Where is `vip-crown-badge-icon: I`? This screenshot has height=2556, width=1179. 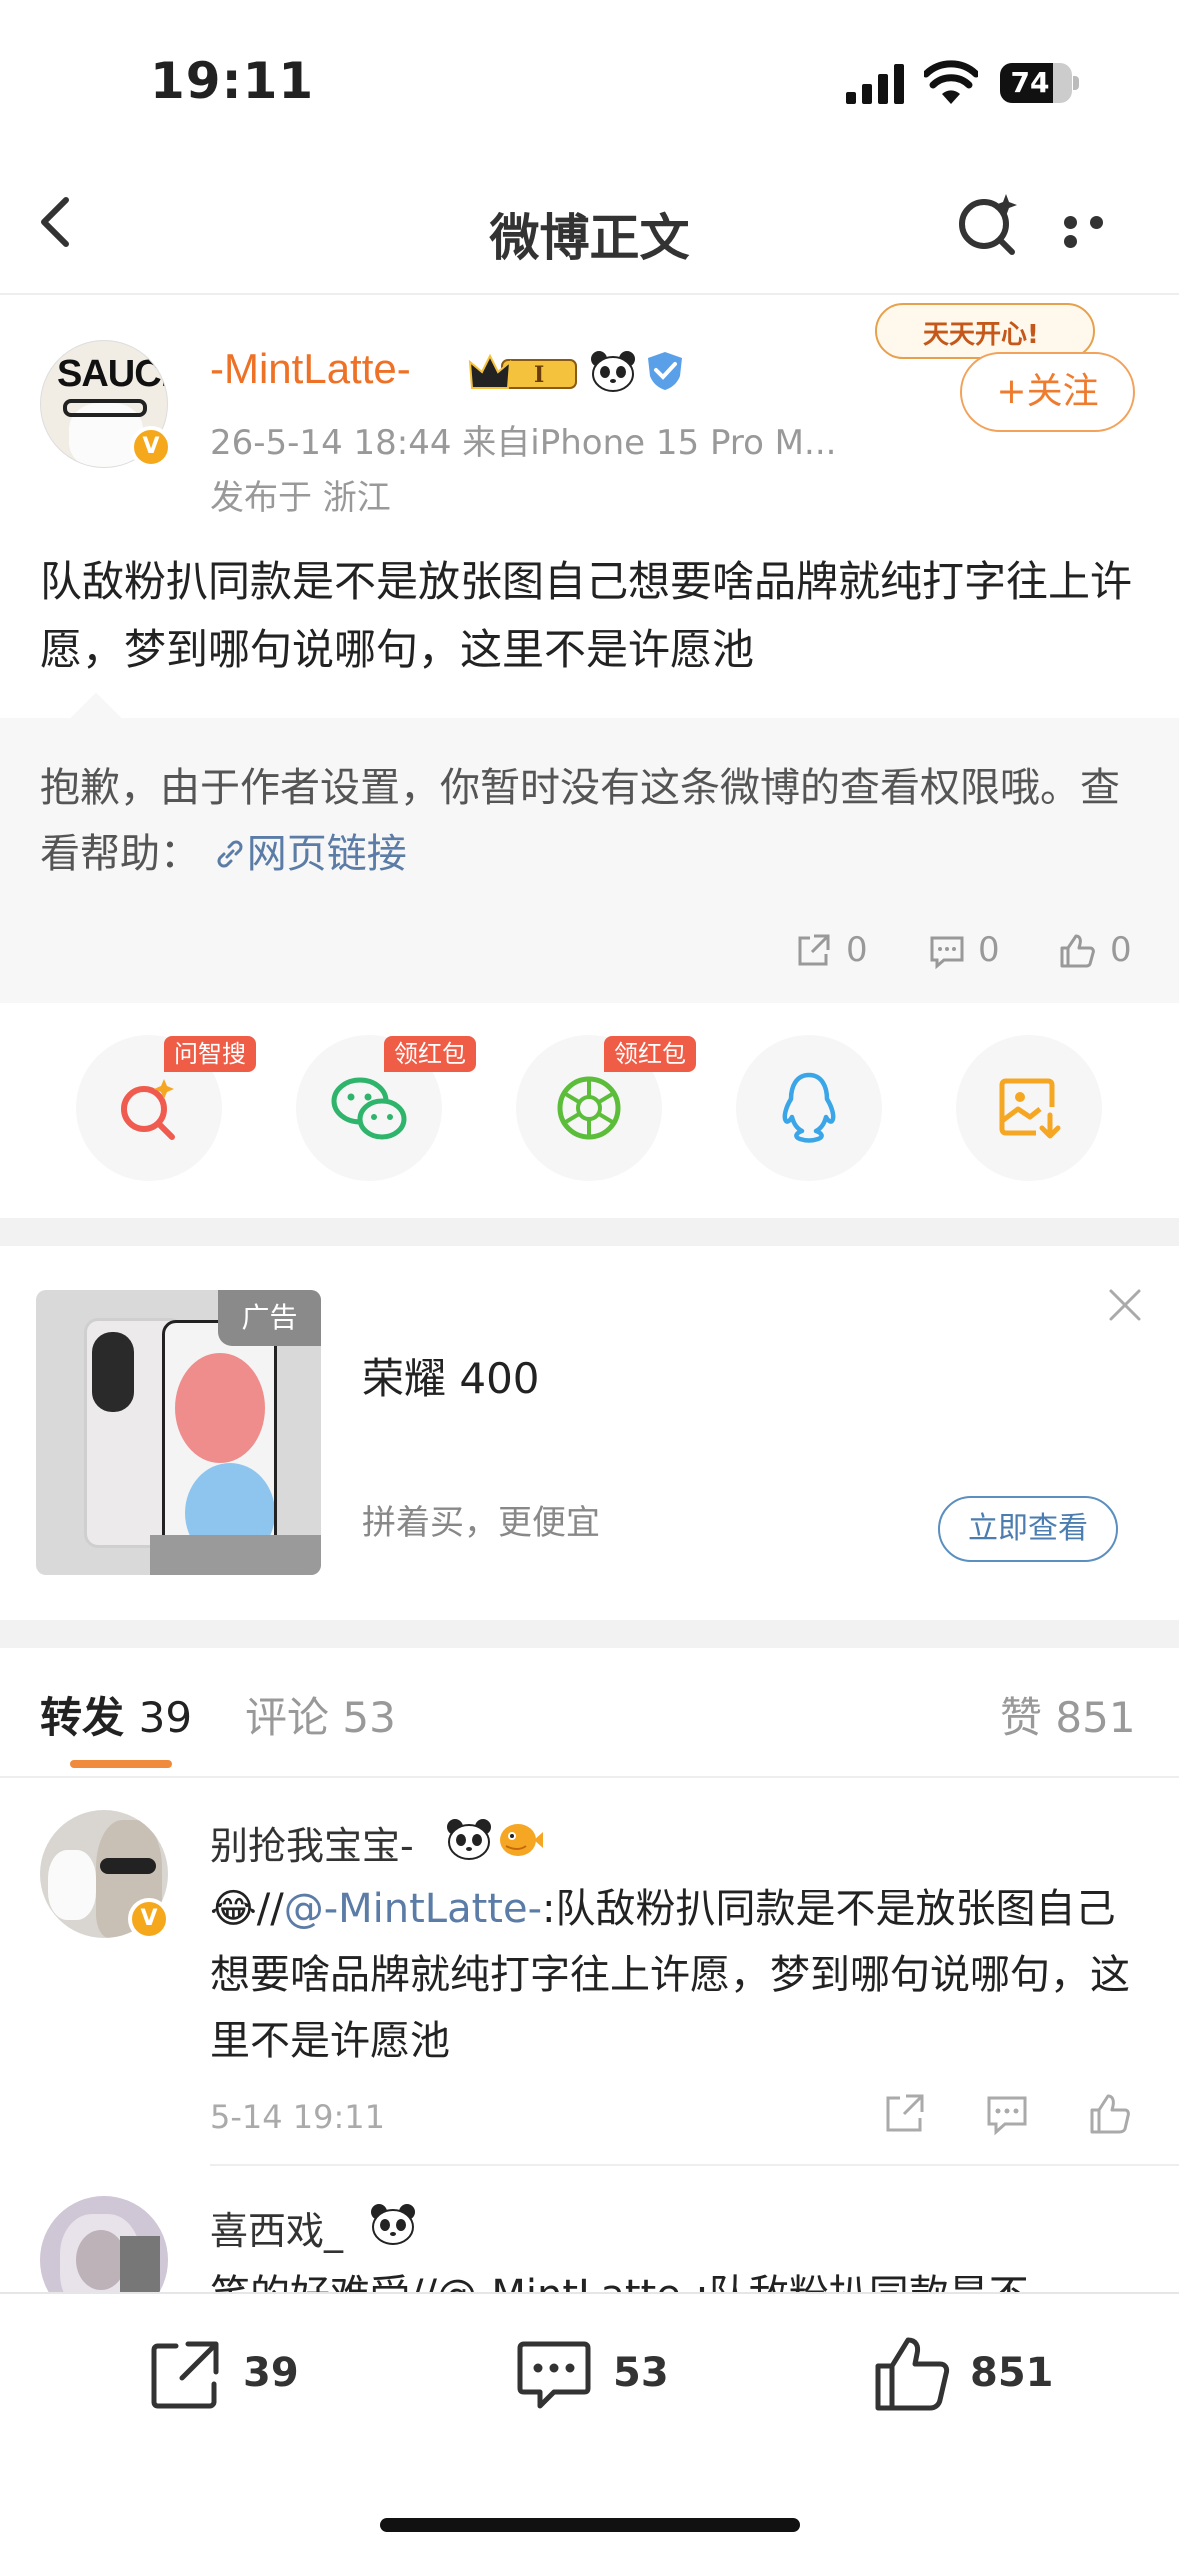
vip-crown-badge-icon: I is located at coordinates (522, 371).